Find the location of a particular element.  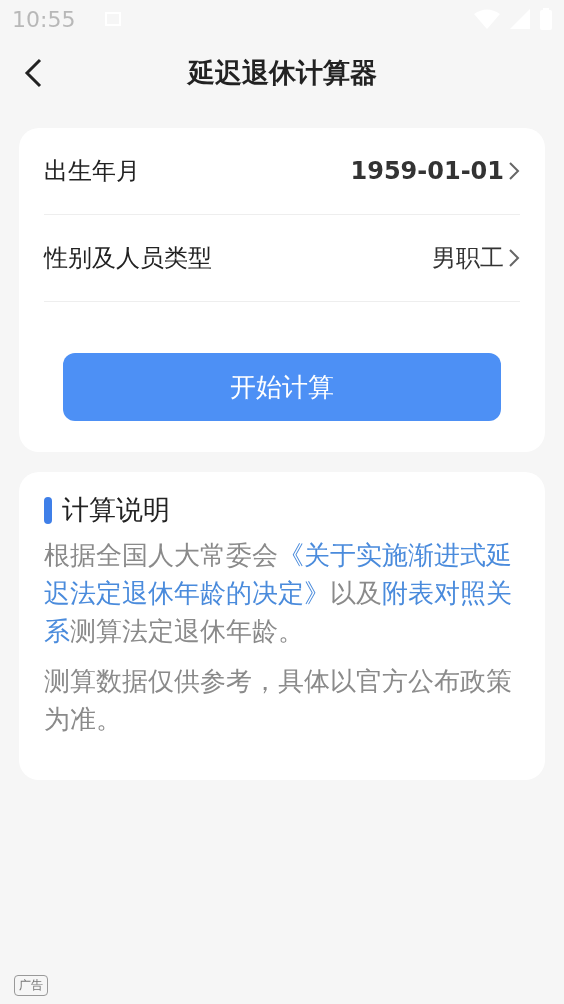

policy-link: 《关于实施渐进式延 is located at coordinates (395, 555).